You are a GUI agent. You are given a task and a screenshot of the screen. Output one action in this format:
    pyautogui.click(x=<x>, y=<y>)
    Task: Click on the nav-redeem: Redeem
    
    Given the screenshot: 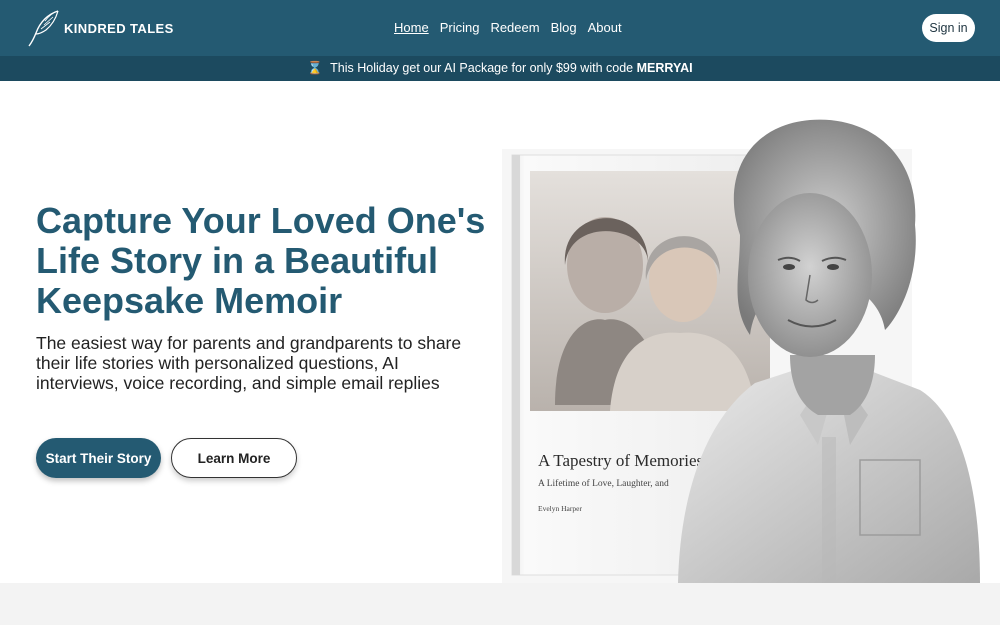 What is the action you would take?
    pyautogui.click(x=514, y=28)
    